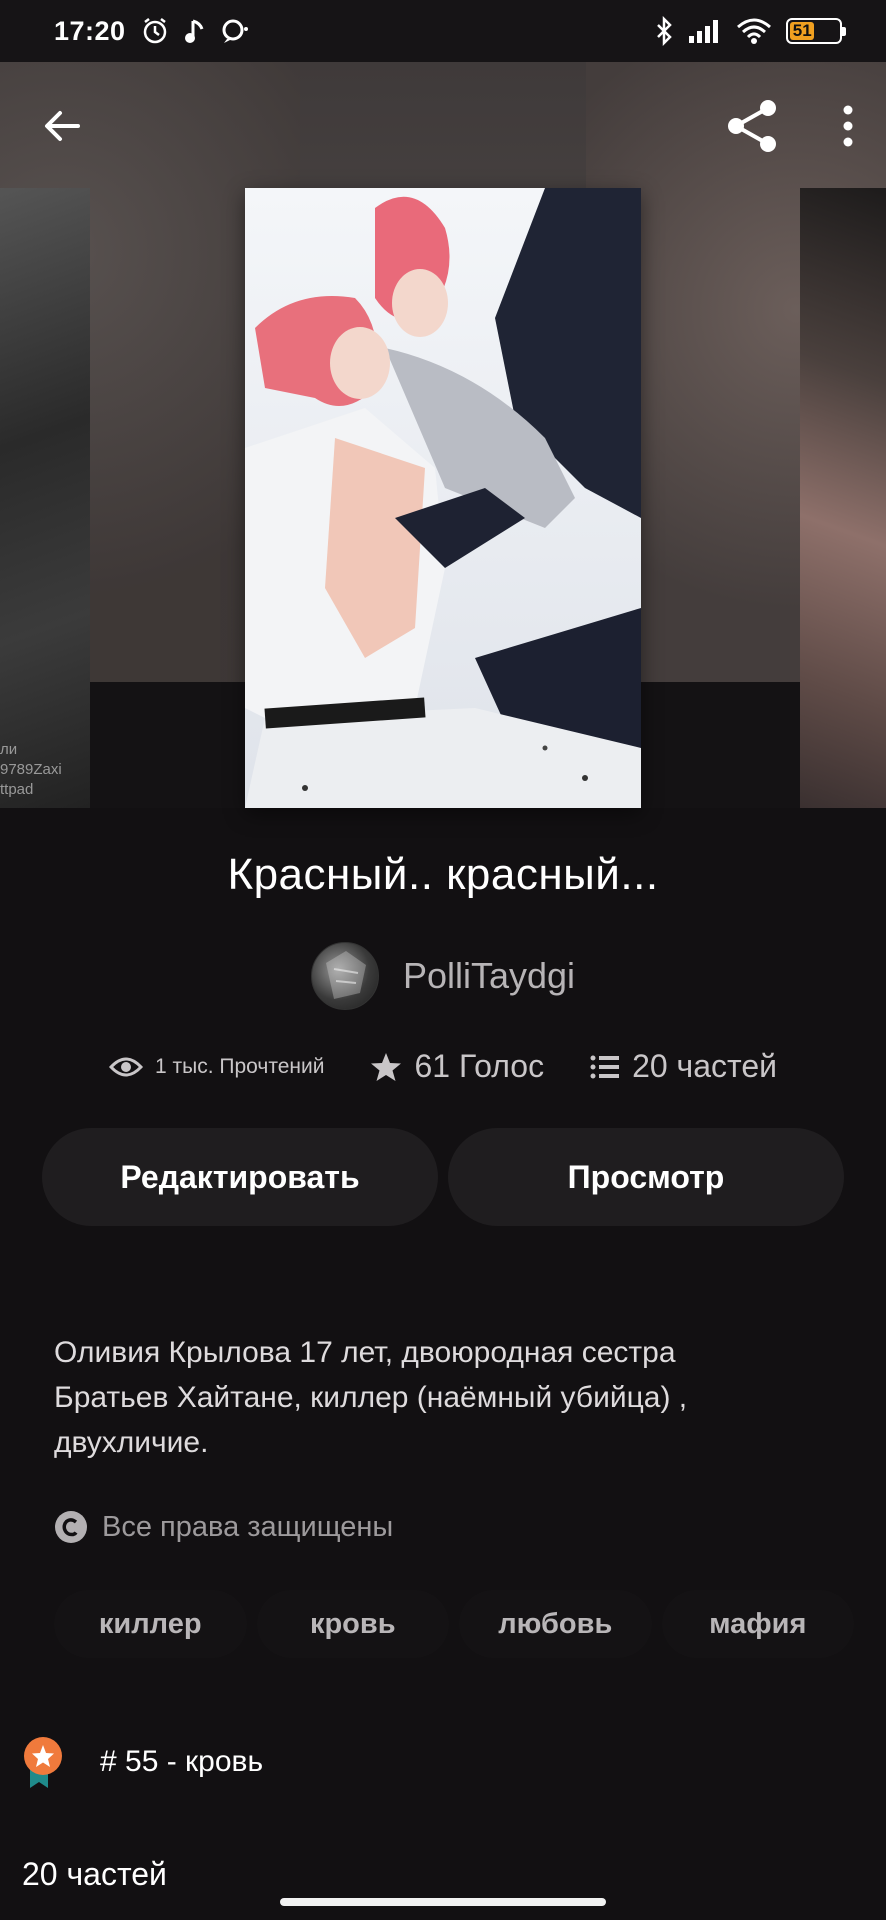 The width and height of the screenshot is (886, 1920). I want to click on copyright-icon, so click(71, 1527).